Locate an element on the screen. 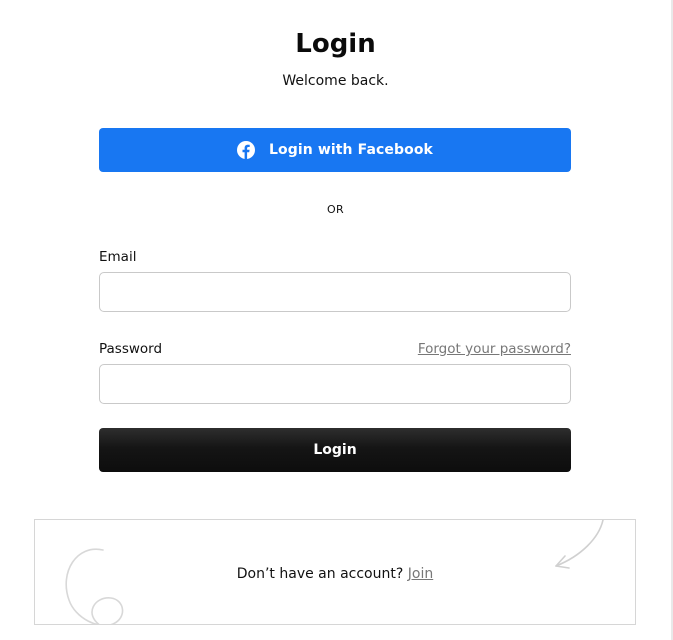 The image size is (673, 640). login-button: Login is located at coordinates (335, 450).